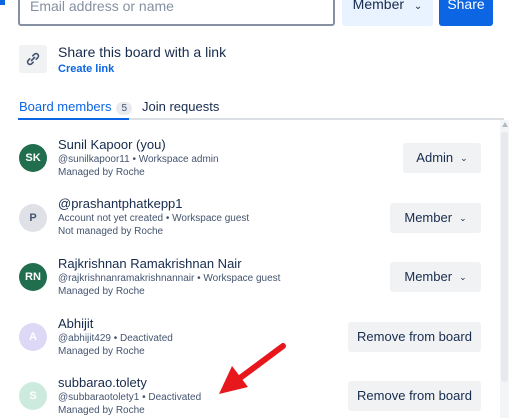  Describe the element at coordinates (504, 257) in the screenshot. I see `scrollbar-thumb` at that location.